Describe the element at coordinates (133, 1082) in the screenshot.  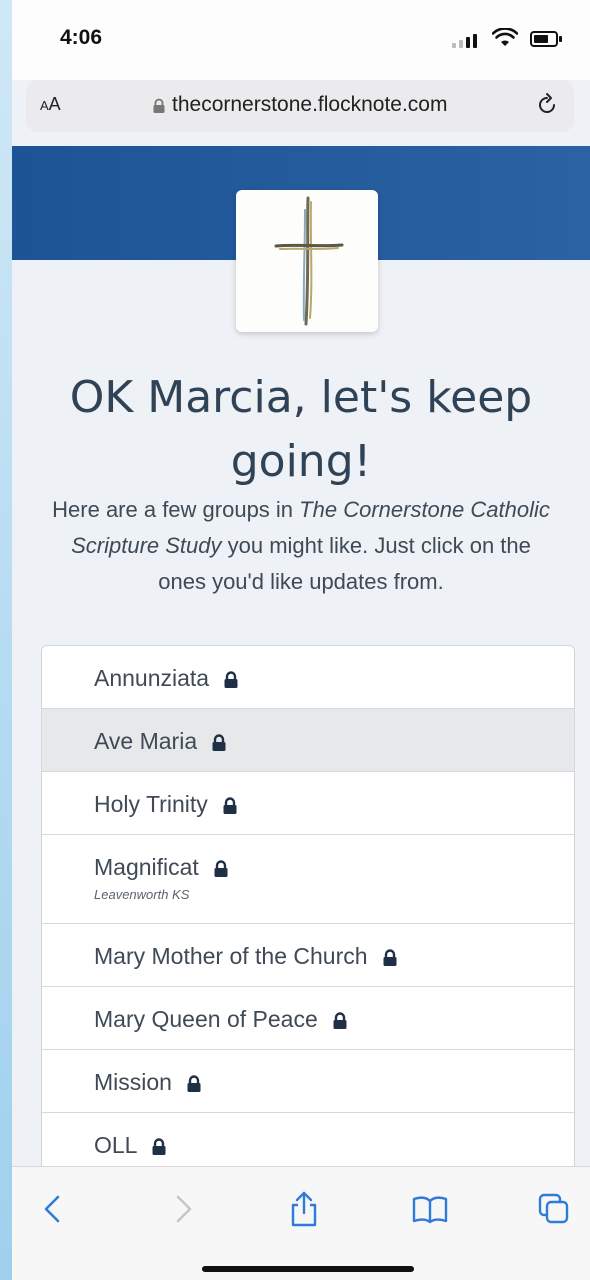
I see `group-name: Mission` at that location.